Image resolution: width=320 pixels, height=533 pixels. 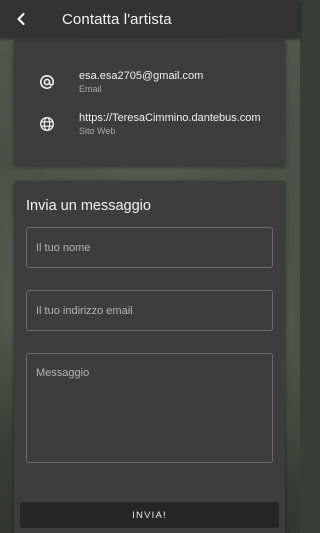 I want to click on app-bar: Contatta l'artista, so click(x=150, y=19).